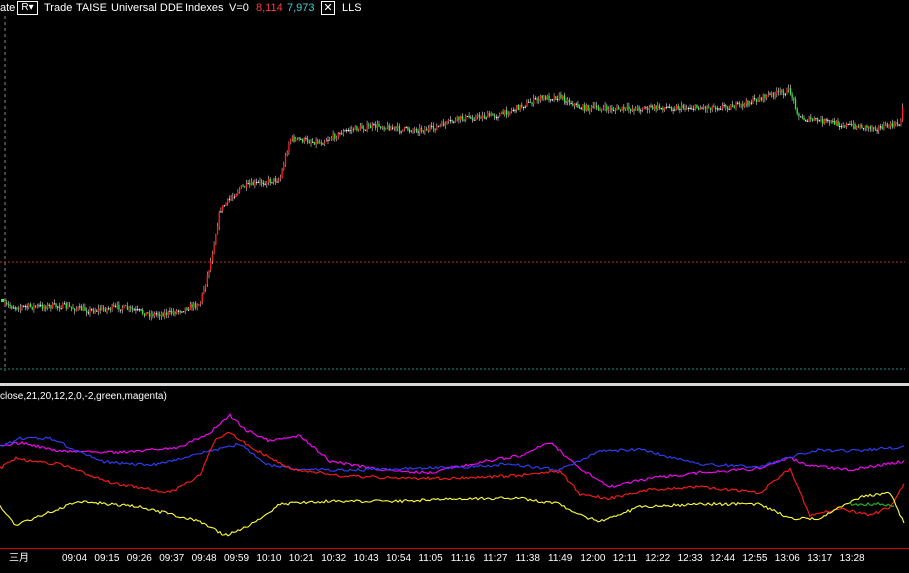 This screenshot has width=909, height=573. Describe the element at coordinates (269, 558) in the screenshot. I see `time-tick-label: 10:10` at that location.